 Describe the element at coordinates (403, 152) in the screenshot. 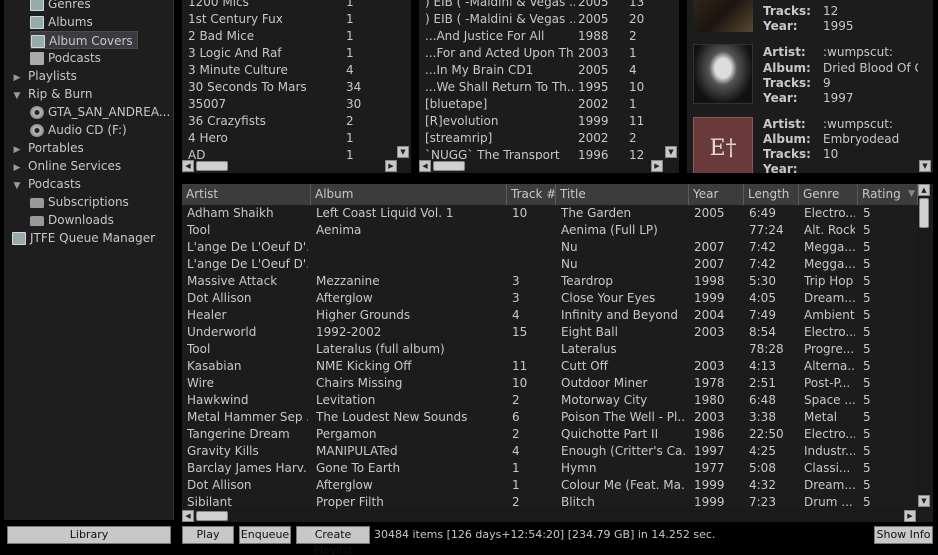

I see `artists-scroll-down: ▼` at that location.